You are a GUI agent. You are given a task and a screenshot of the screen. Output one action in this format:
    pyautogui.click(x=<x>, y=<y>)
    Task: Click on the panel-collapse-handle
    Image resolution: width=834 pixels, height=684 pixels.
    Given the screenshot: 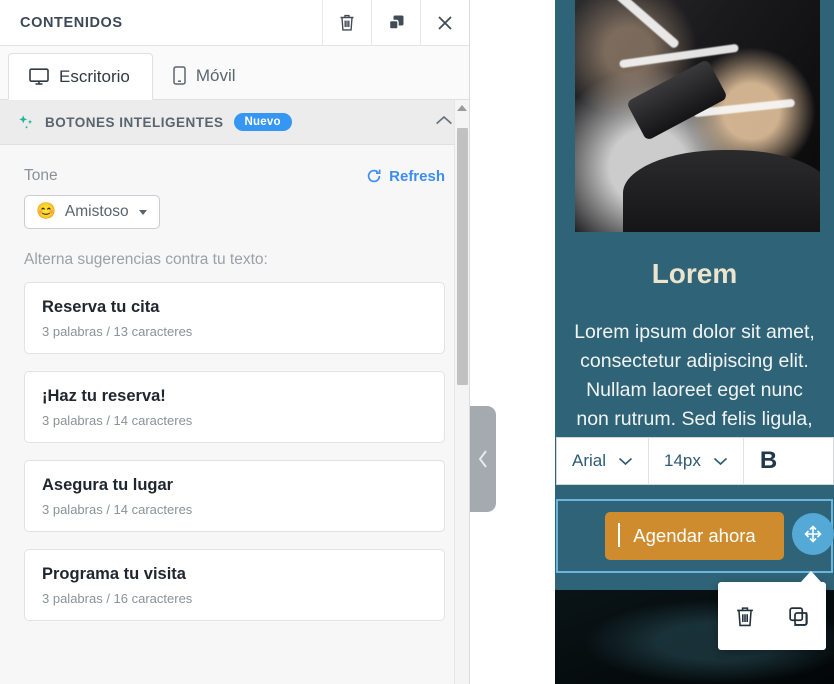 What is the action you would take?
    pyautogui.click(x=483, y=459)
    